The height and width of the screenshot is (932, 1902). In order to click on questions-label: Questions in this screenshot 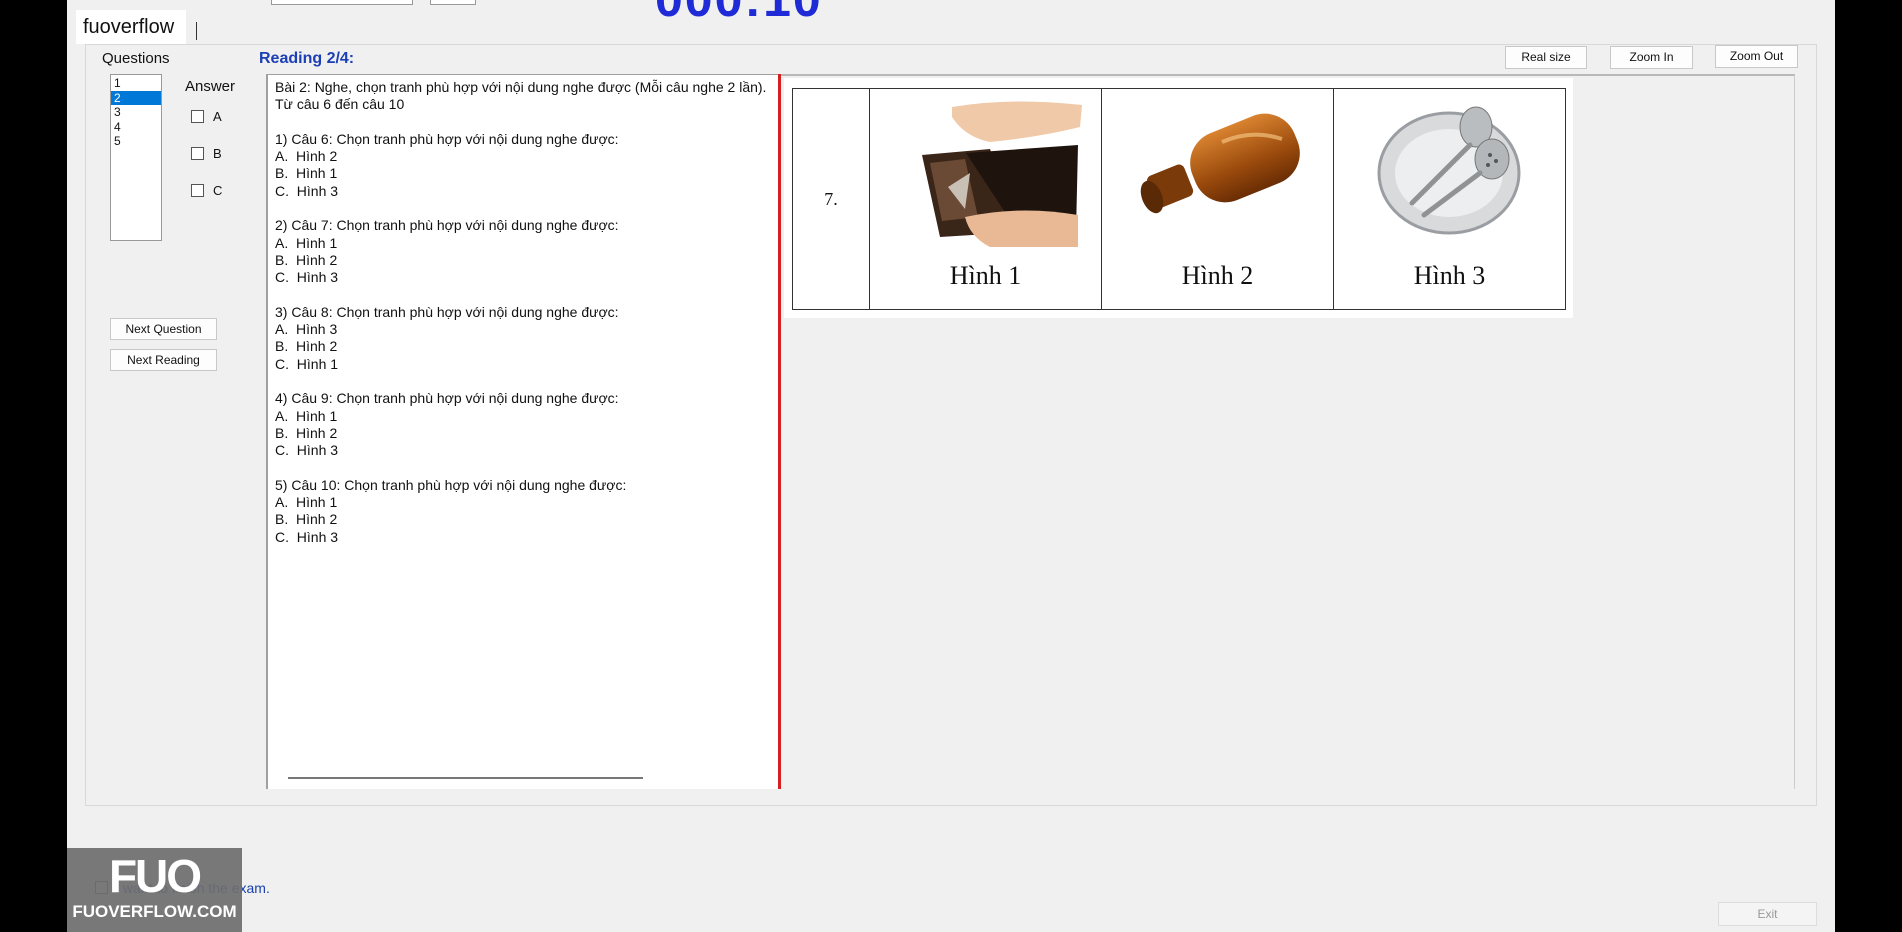, I will do `click(136, 58)`.